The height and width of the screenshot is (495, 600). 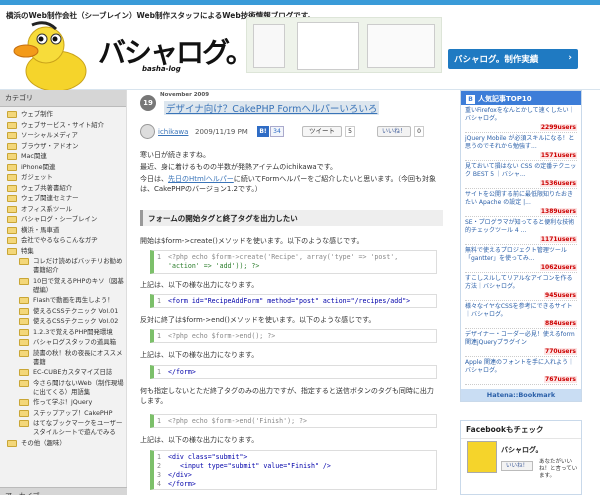 I want to click on sidebar-category-item: ガジェット, so click(x=66, y=177).